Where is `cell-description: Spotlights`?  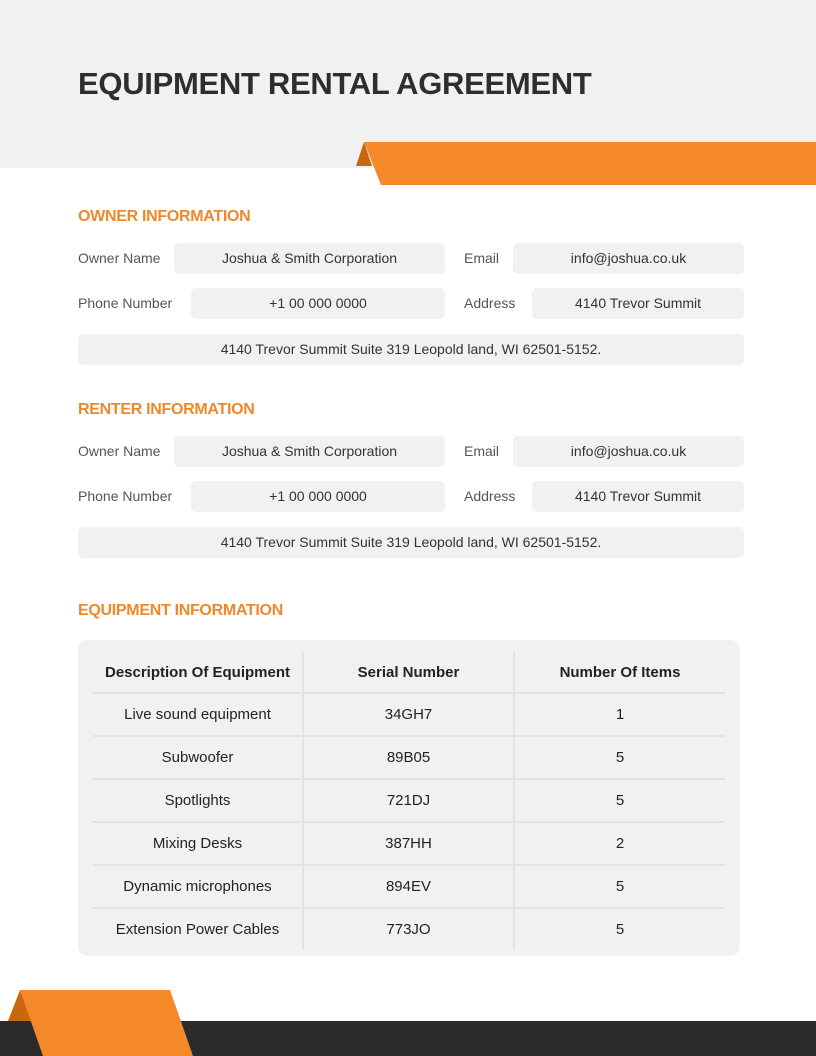 cell-description: Spotlights is located at coordinates (198, 801).